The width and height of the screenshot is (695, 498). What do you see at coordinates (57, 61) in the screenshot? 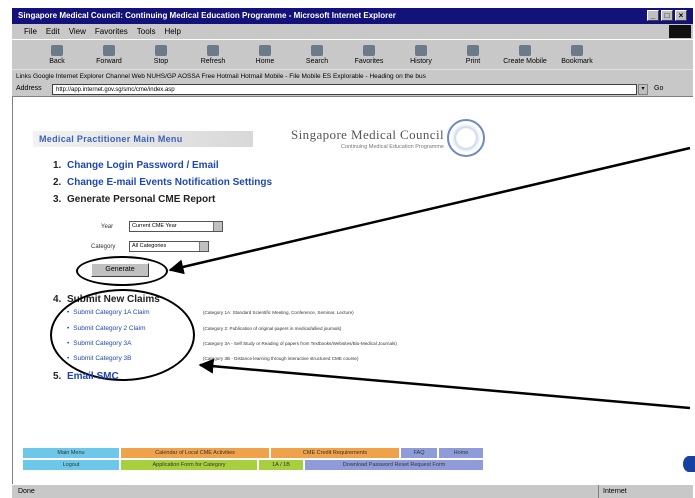
I see `back-label: Back` at bounding box center [57, 61].